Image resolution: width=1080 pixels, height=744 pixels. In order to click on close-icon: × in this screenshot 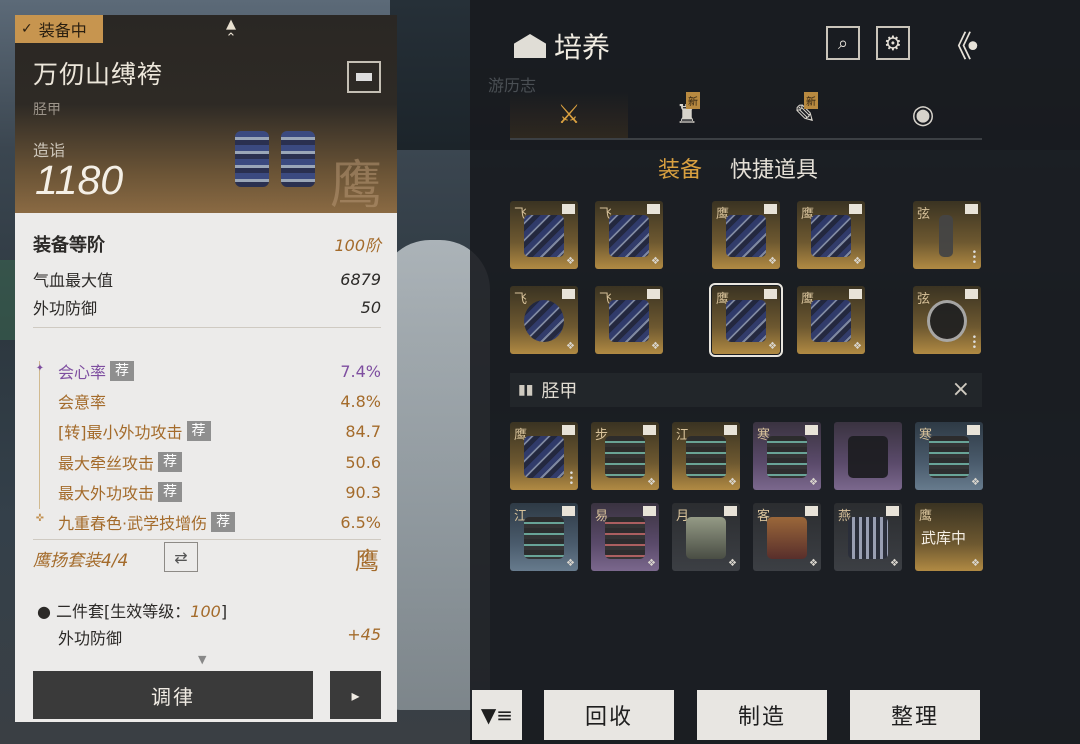, I will do `click(961, 389)`.